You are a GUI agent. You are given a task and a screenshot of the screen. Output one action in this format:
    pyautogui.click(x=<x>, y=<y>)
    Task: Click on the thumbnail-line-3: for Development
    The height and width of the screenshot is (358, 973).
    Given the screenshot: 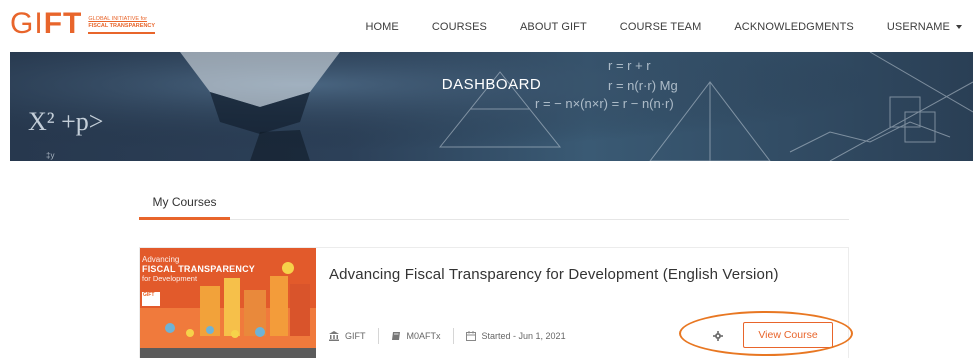 What is the action you would take?
    pyautogui.click(x=170, y=278)
    